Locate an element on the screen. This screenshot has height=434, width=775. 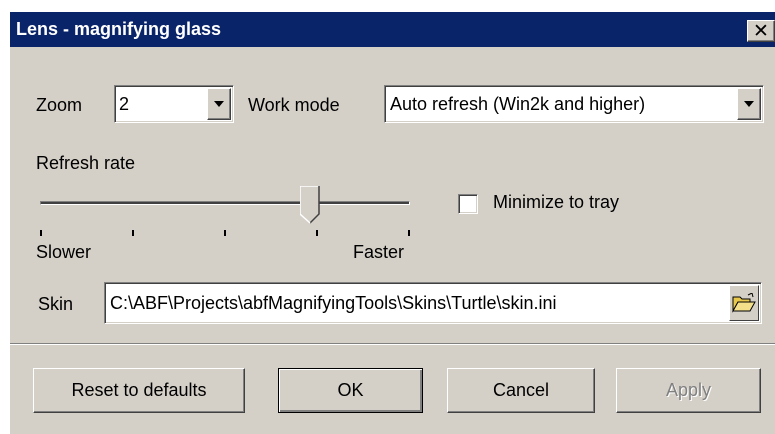
work-mode-dropdown-button is located at coordinates (749, 104).